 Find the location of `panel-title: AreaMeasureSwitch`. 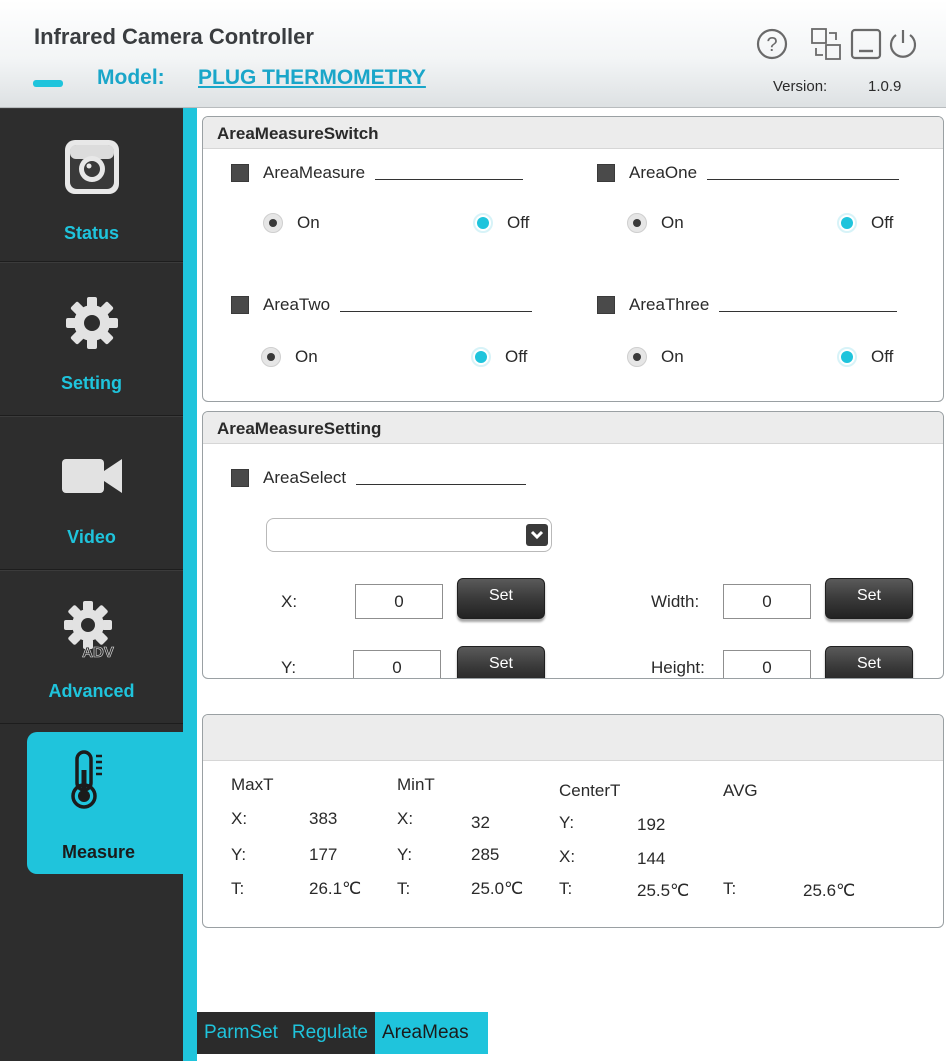

panel-title: AreaMeasureSwitch is located at coordinates (573, 133).